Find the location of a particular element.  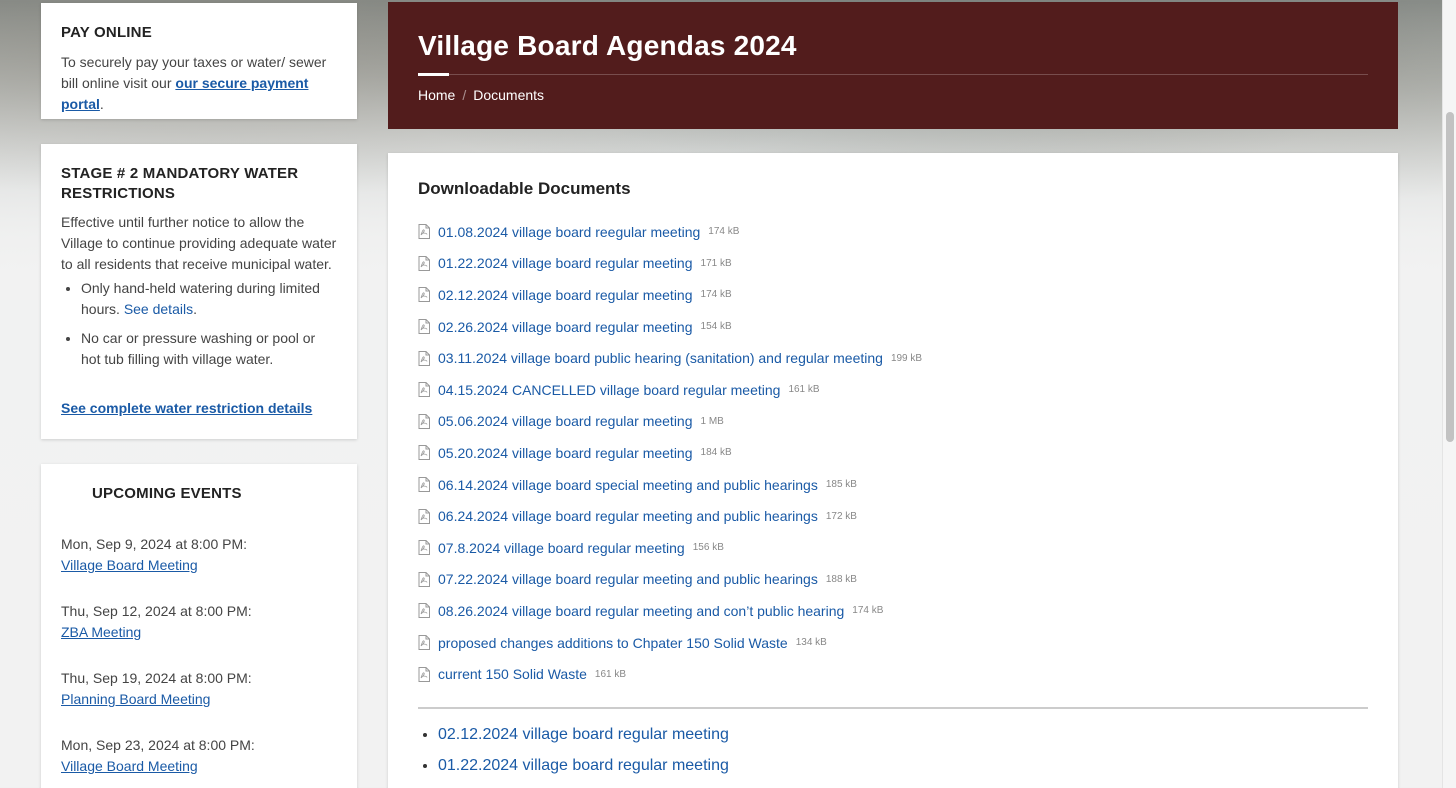

breadcrumb: Home / Documents is located at coordinates (893, 95).